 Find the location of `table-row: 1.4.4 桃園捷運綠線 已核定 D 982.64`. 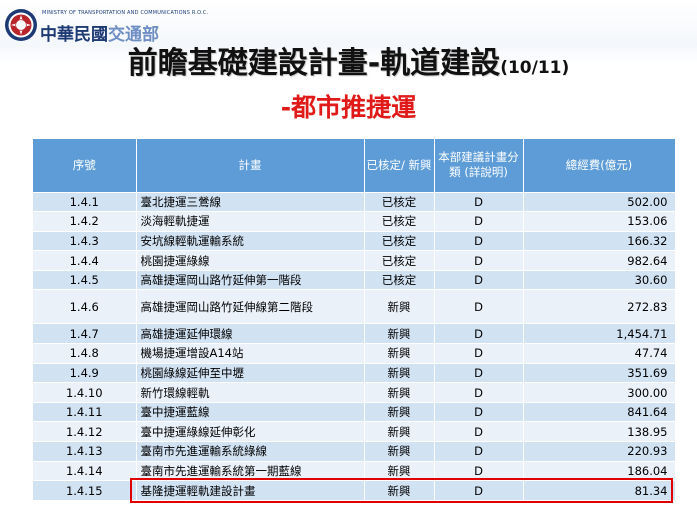

table-row: 1.4.4 桃園捷運綠線 已核定 D 982.64 is located at coordinates (354, 260).